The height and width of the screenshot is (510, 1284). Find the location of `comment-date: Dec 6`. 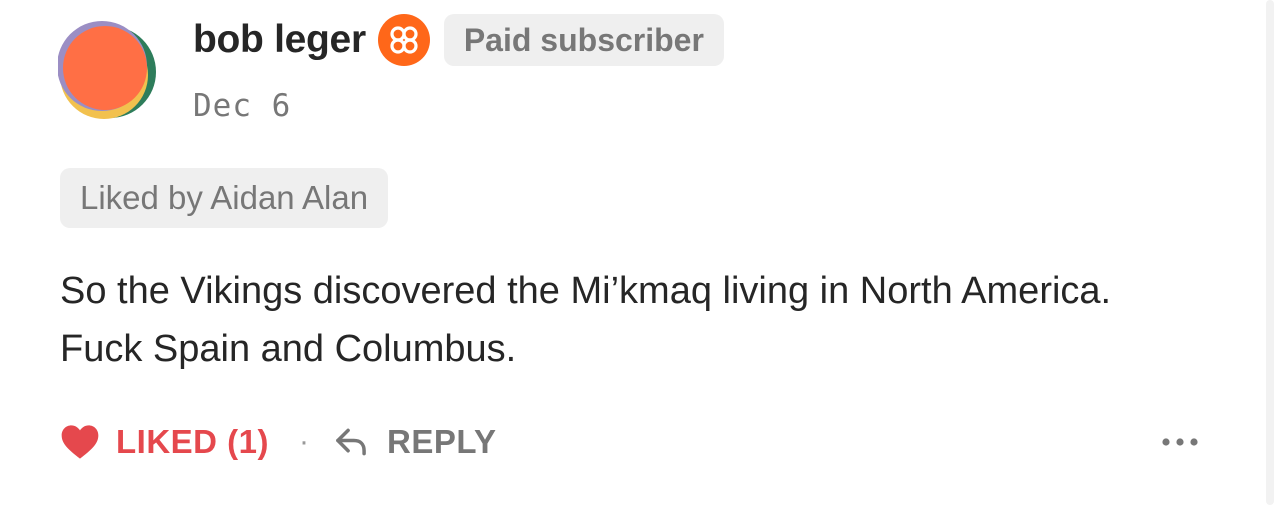

comment-date: Dec 6 is located at coordinates (242, 106).